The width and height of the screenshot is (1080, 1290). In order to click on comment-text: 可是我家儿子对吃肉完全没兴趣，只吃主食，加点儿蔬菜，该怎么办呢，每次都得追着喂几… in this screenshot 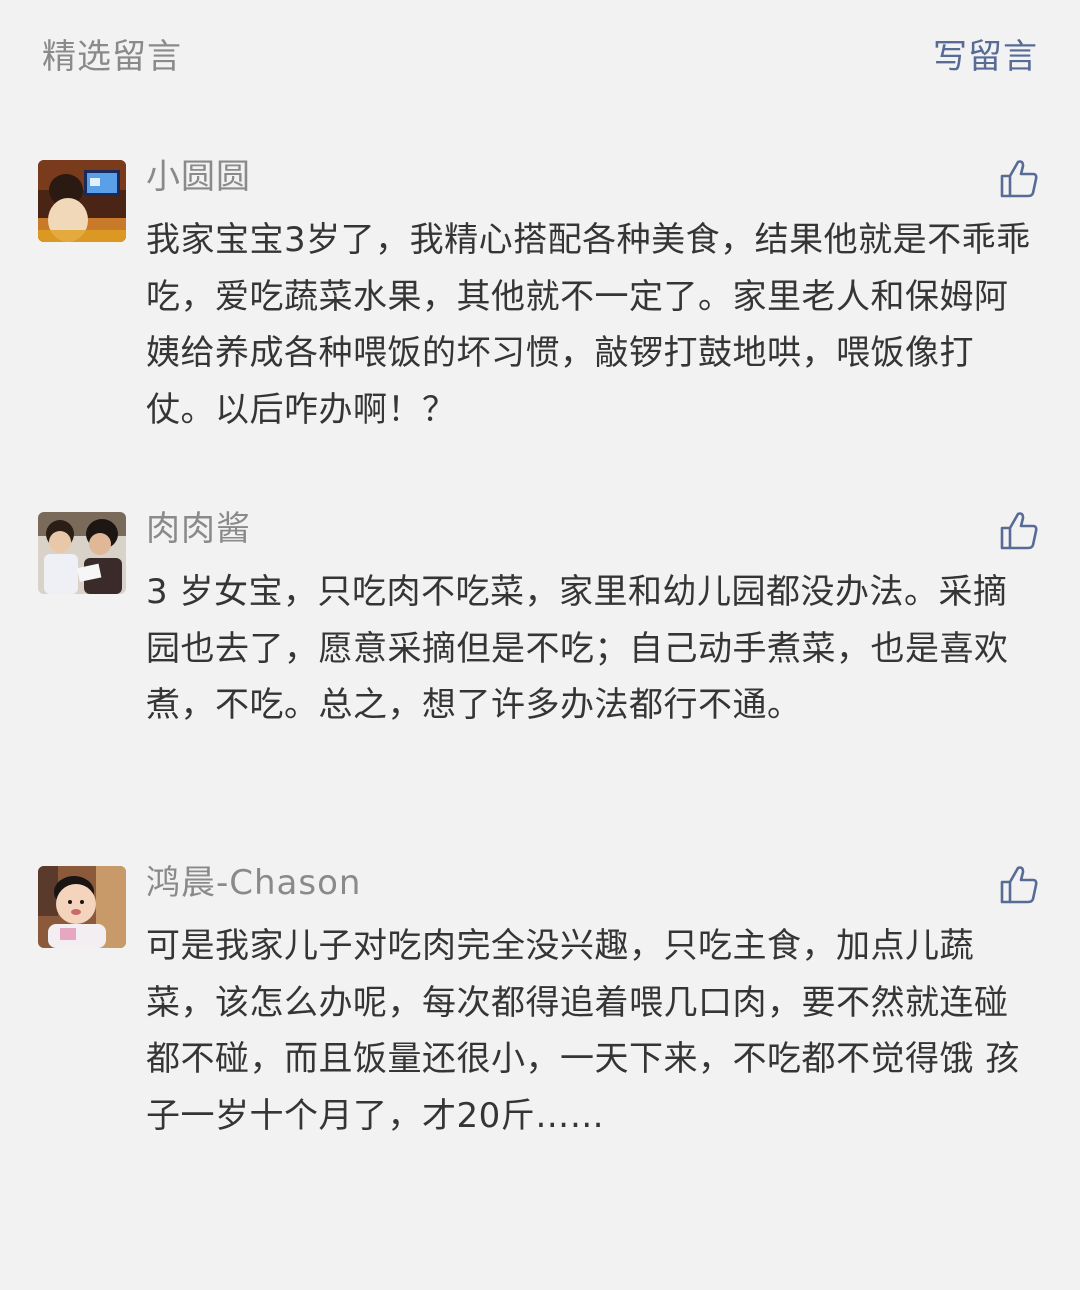, I will do `click(583, 1031)`.